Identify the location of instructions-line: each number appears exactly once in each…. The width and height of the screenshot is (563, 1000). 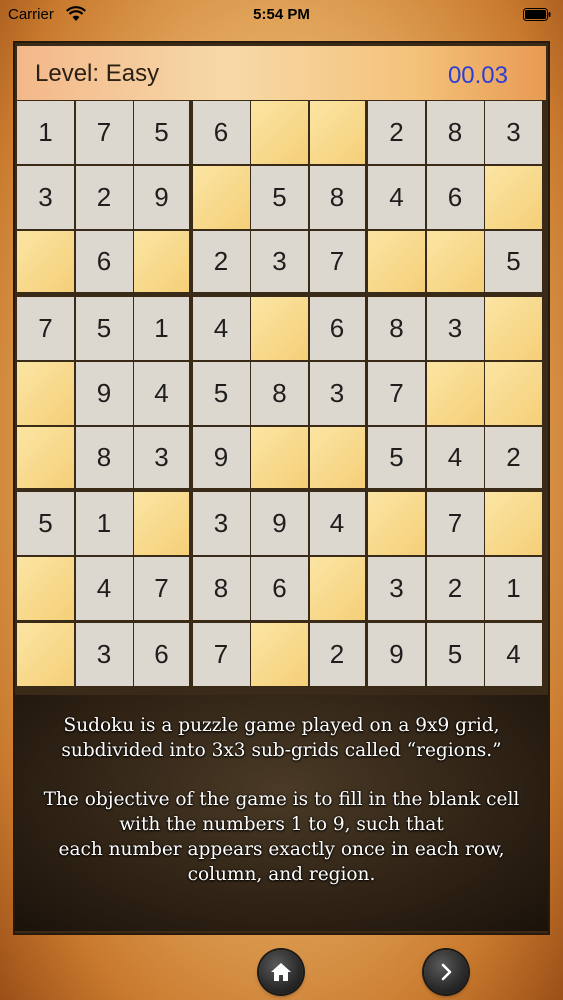
(281, 849).